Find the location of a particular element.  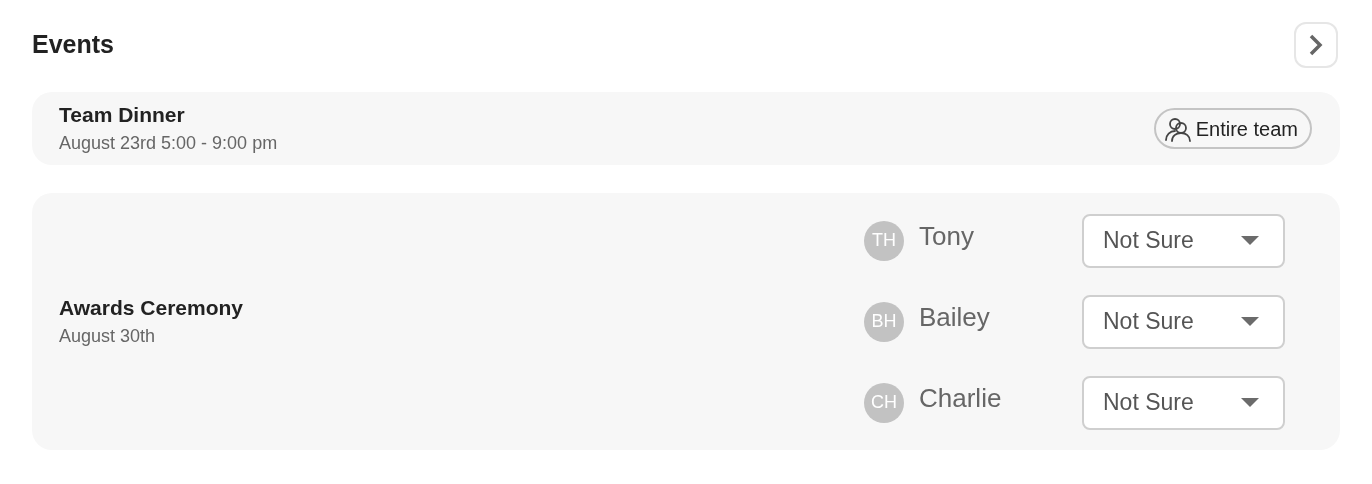

avatar: BH is located at coordinates (884, 321).